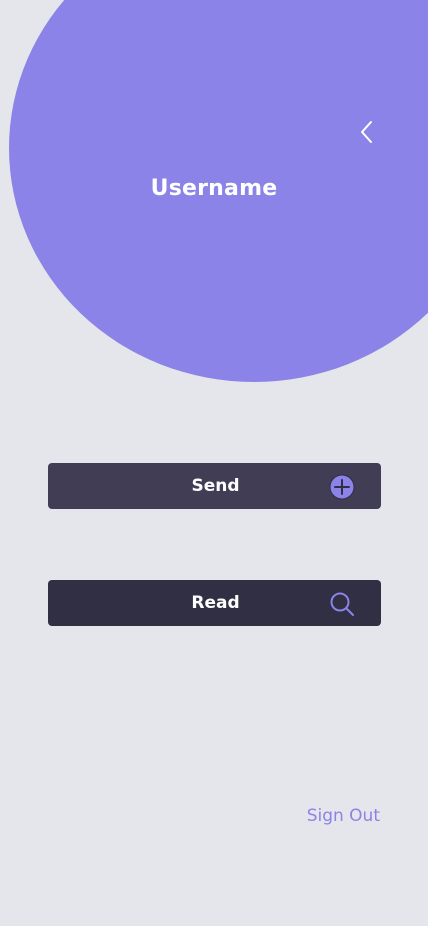  I want to click on back-button, so click(367, 132).